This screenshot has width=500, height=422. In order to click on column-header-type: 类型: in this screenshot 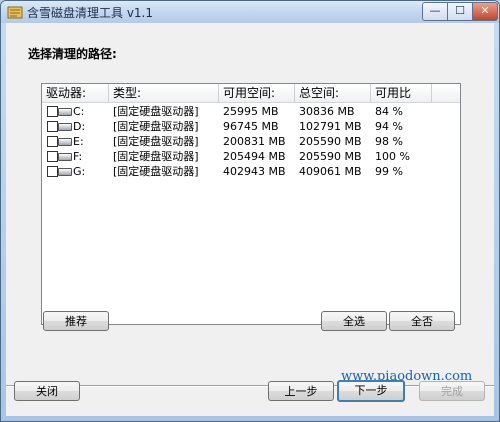, I will do `click(164, 93)`.